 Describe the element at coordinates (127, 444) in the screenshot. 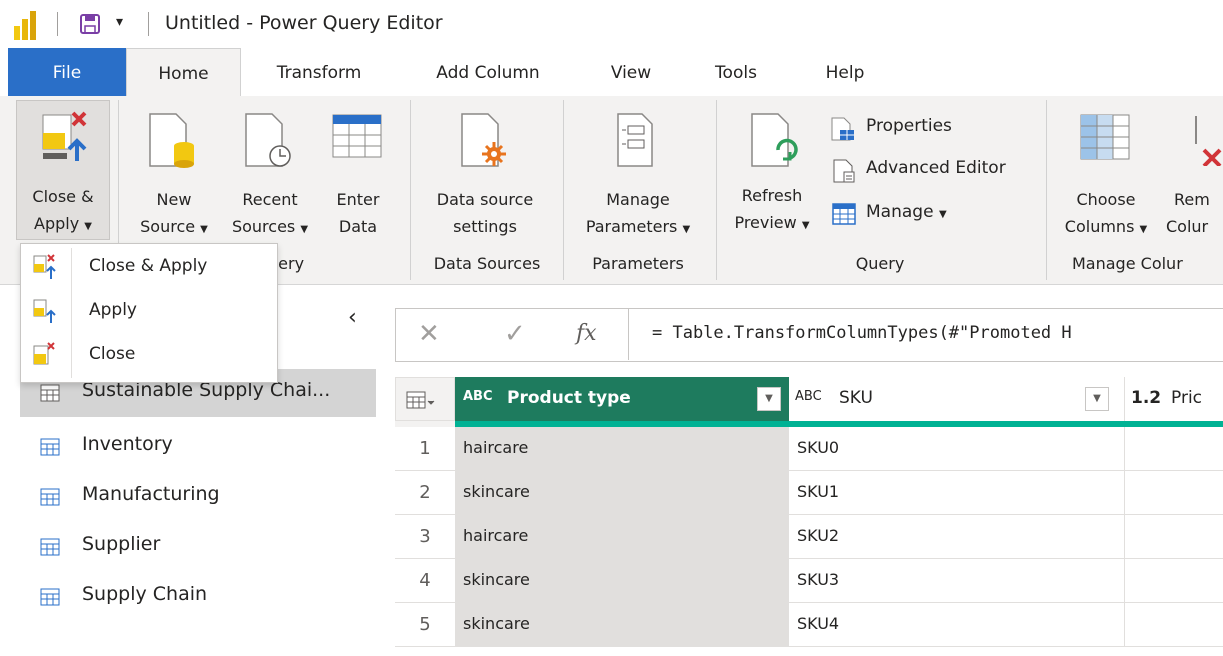

I see `query-label: Inventory` at that location.